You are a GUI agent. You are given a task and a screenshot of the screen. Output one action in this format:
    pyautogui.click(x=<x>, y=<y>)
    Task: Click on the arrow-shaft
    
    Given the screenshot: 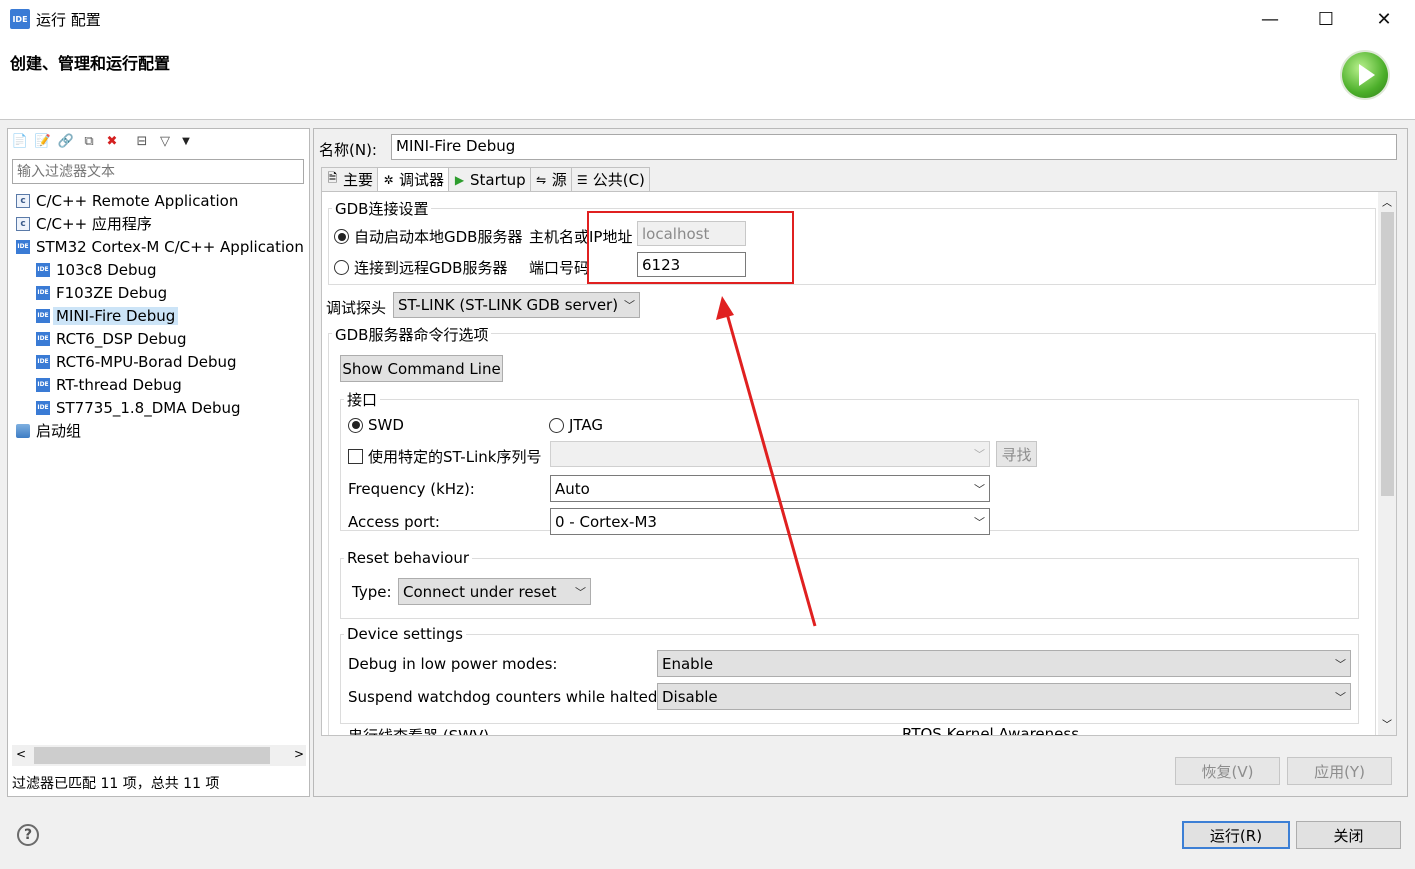 What is the action you would take?
    pyautogui.click(x=770, y=468)
    